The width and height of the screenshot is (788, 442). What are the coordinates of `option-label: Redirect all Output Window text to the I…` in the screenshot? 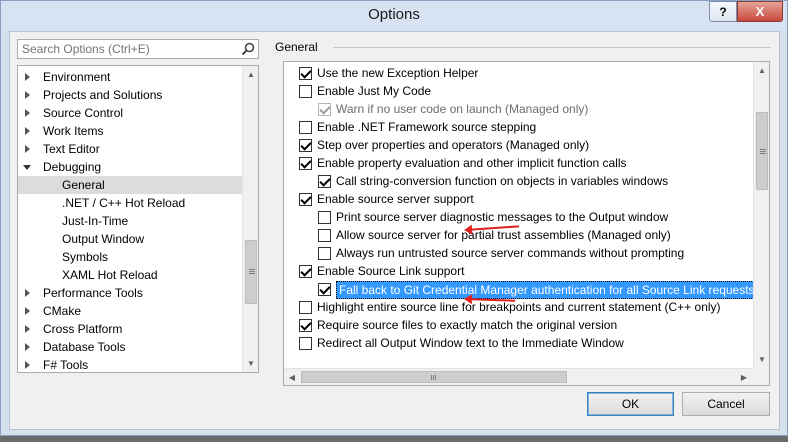 It's located at (470, 343).